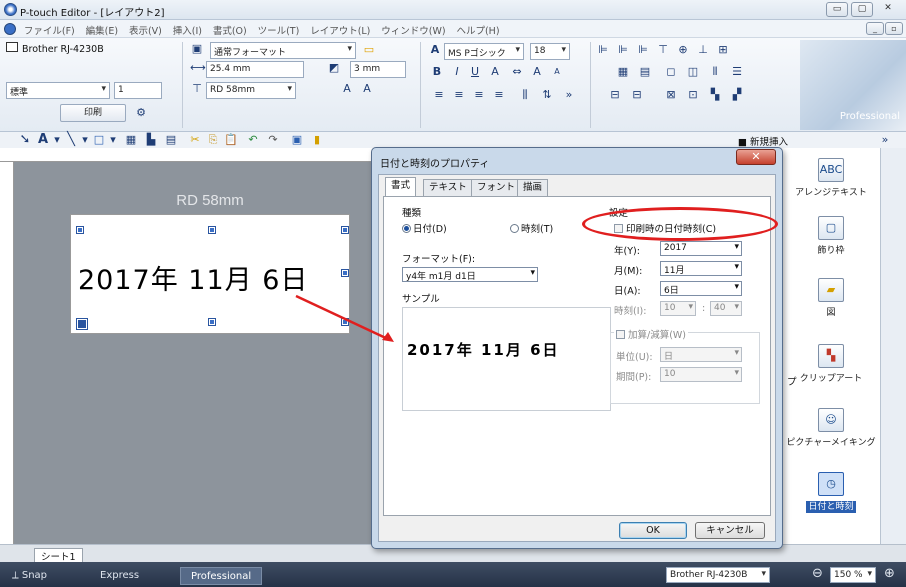 The height and width of the screenshot is (587, 906). What do you see at coordinates (888, 9) in the screenshot?
I see `close-button: ✕` at bounding box center [888, 9].